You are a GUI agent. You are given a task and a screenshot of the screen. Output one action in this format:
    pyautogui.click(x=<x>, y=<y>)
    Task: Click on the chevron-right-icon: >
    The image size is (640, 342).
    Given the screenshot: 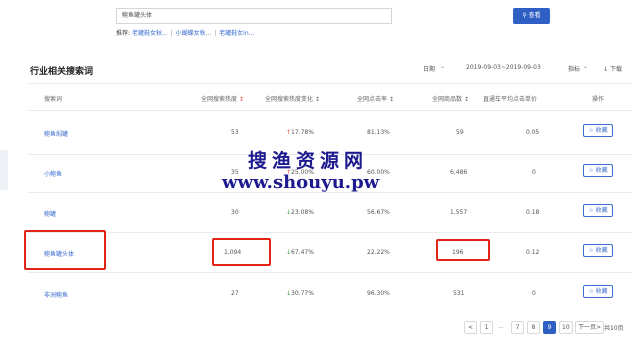 What is the action you would take?
    pyautogui.click(x=599, y=327)
    